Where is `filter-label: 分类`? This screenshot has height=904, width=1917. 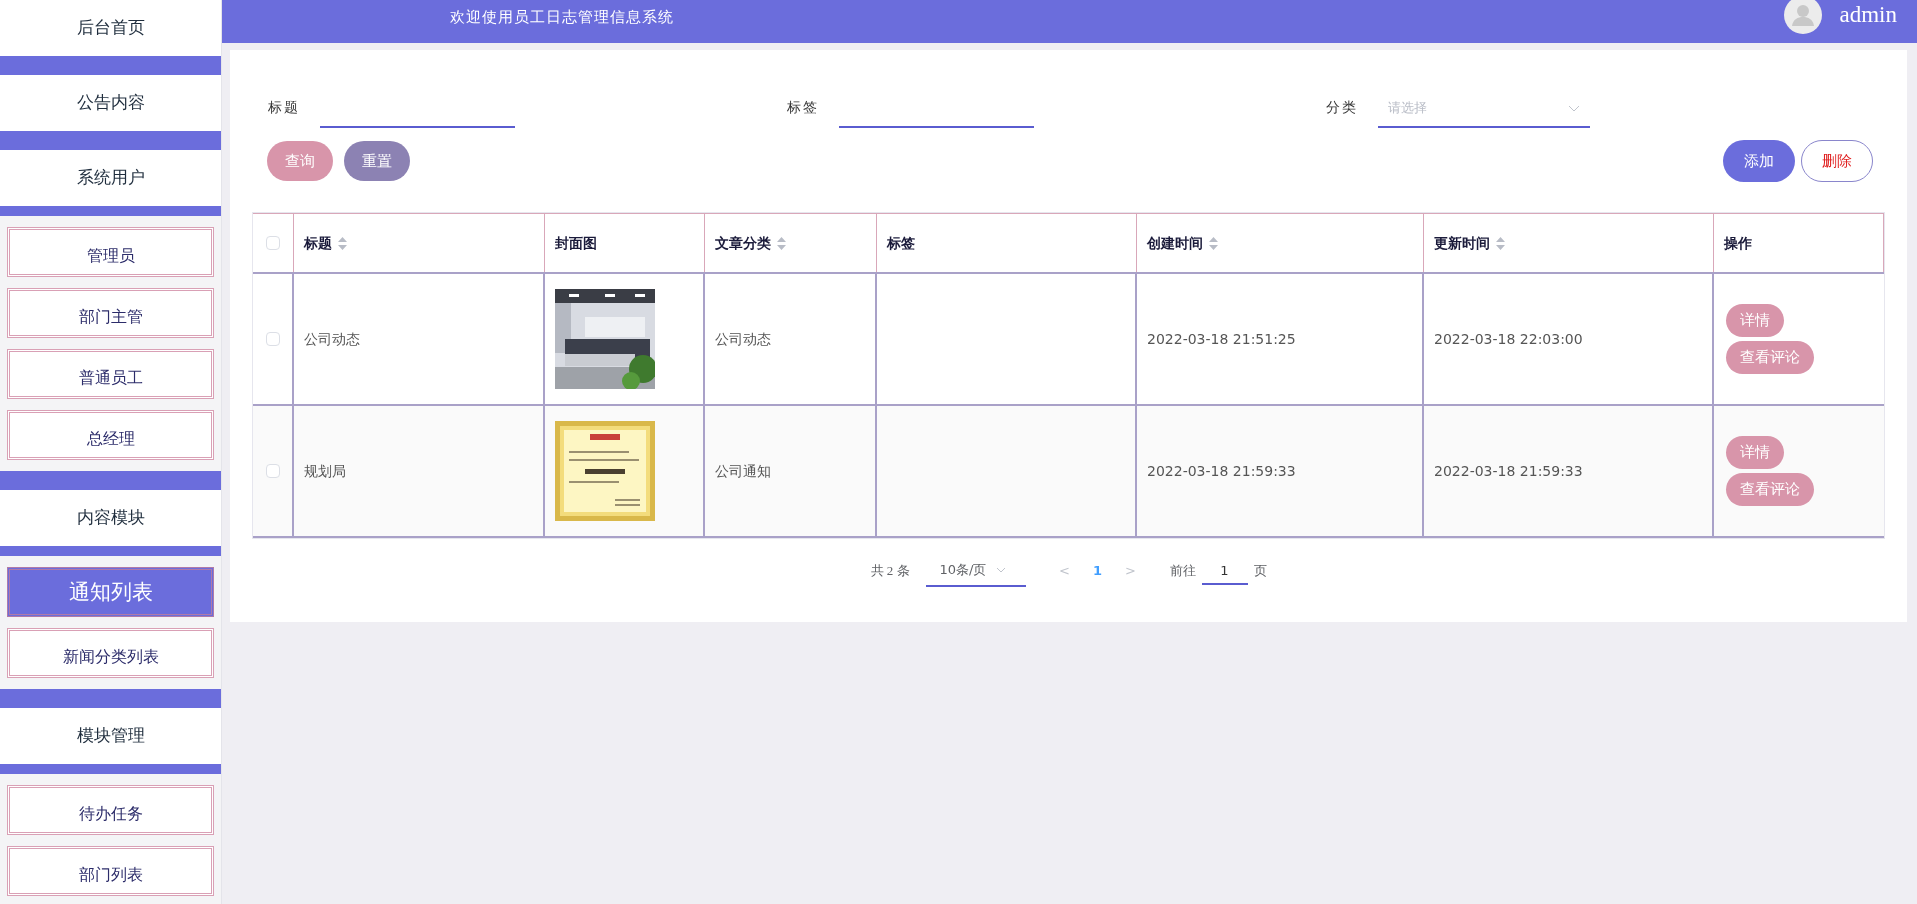 filter-label: 分类 is located at coordinates (1342, 108).